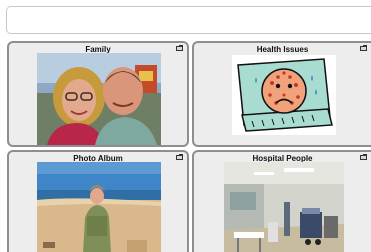  Describe the element at coordinates (99, 99) in the screenshot. I see `family-photo` at that location.